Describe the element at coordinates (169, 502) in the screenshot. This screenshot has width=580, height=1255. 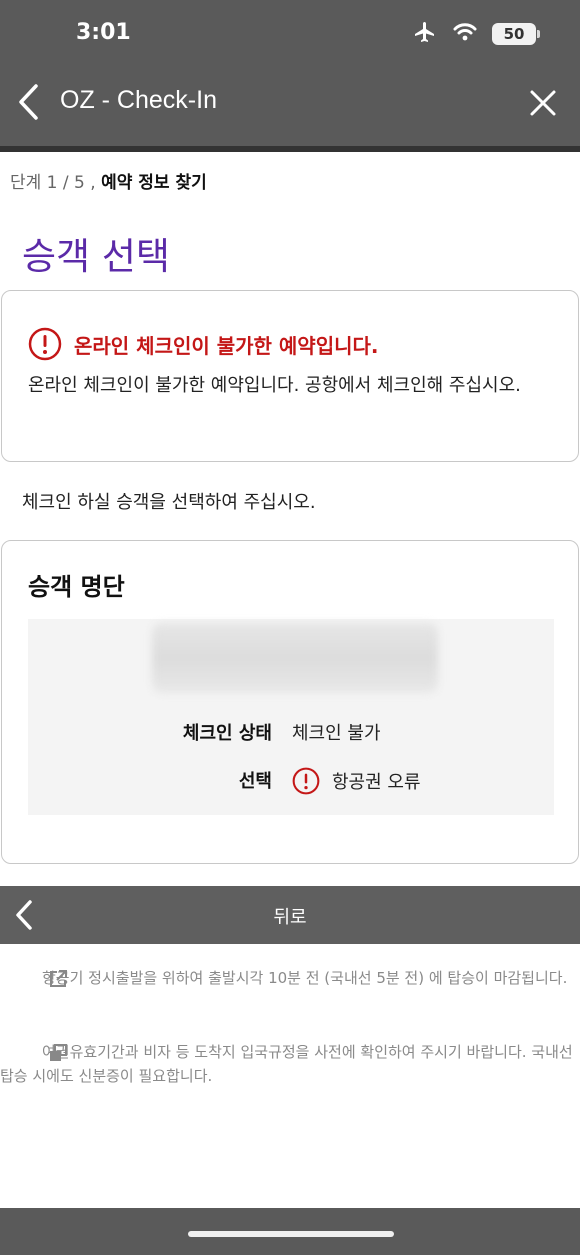
I see `instruction-text: 체크인 하실 승객을 선택하여 주십시오.` at that location.